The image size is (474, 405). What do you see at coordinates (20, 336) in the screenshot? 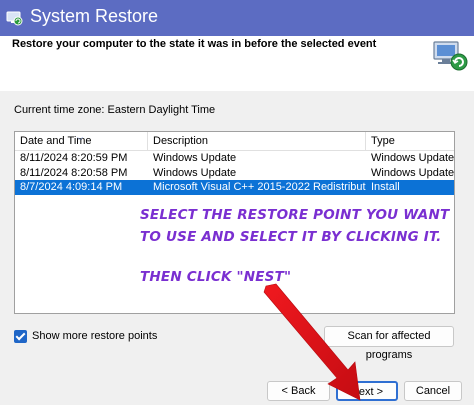
I see `checkbox-checked` at bounding box center [20, 336].